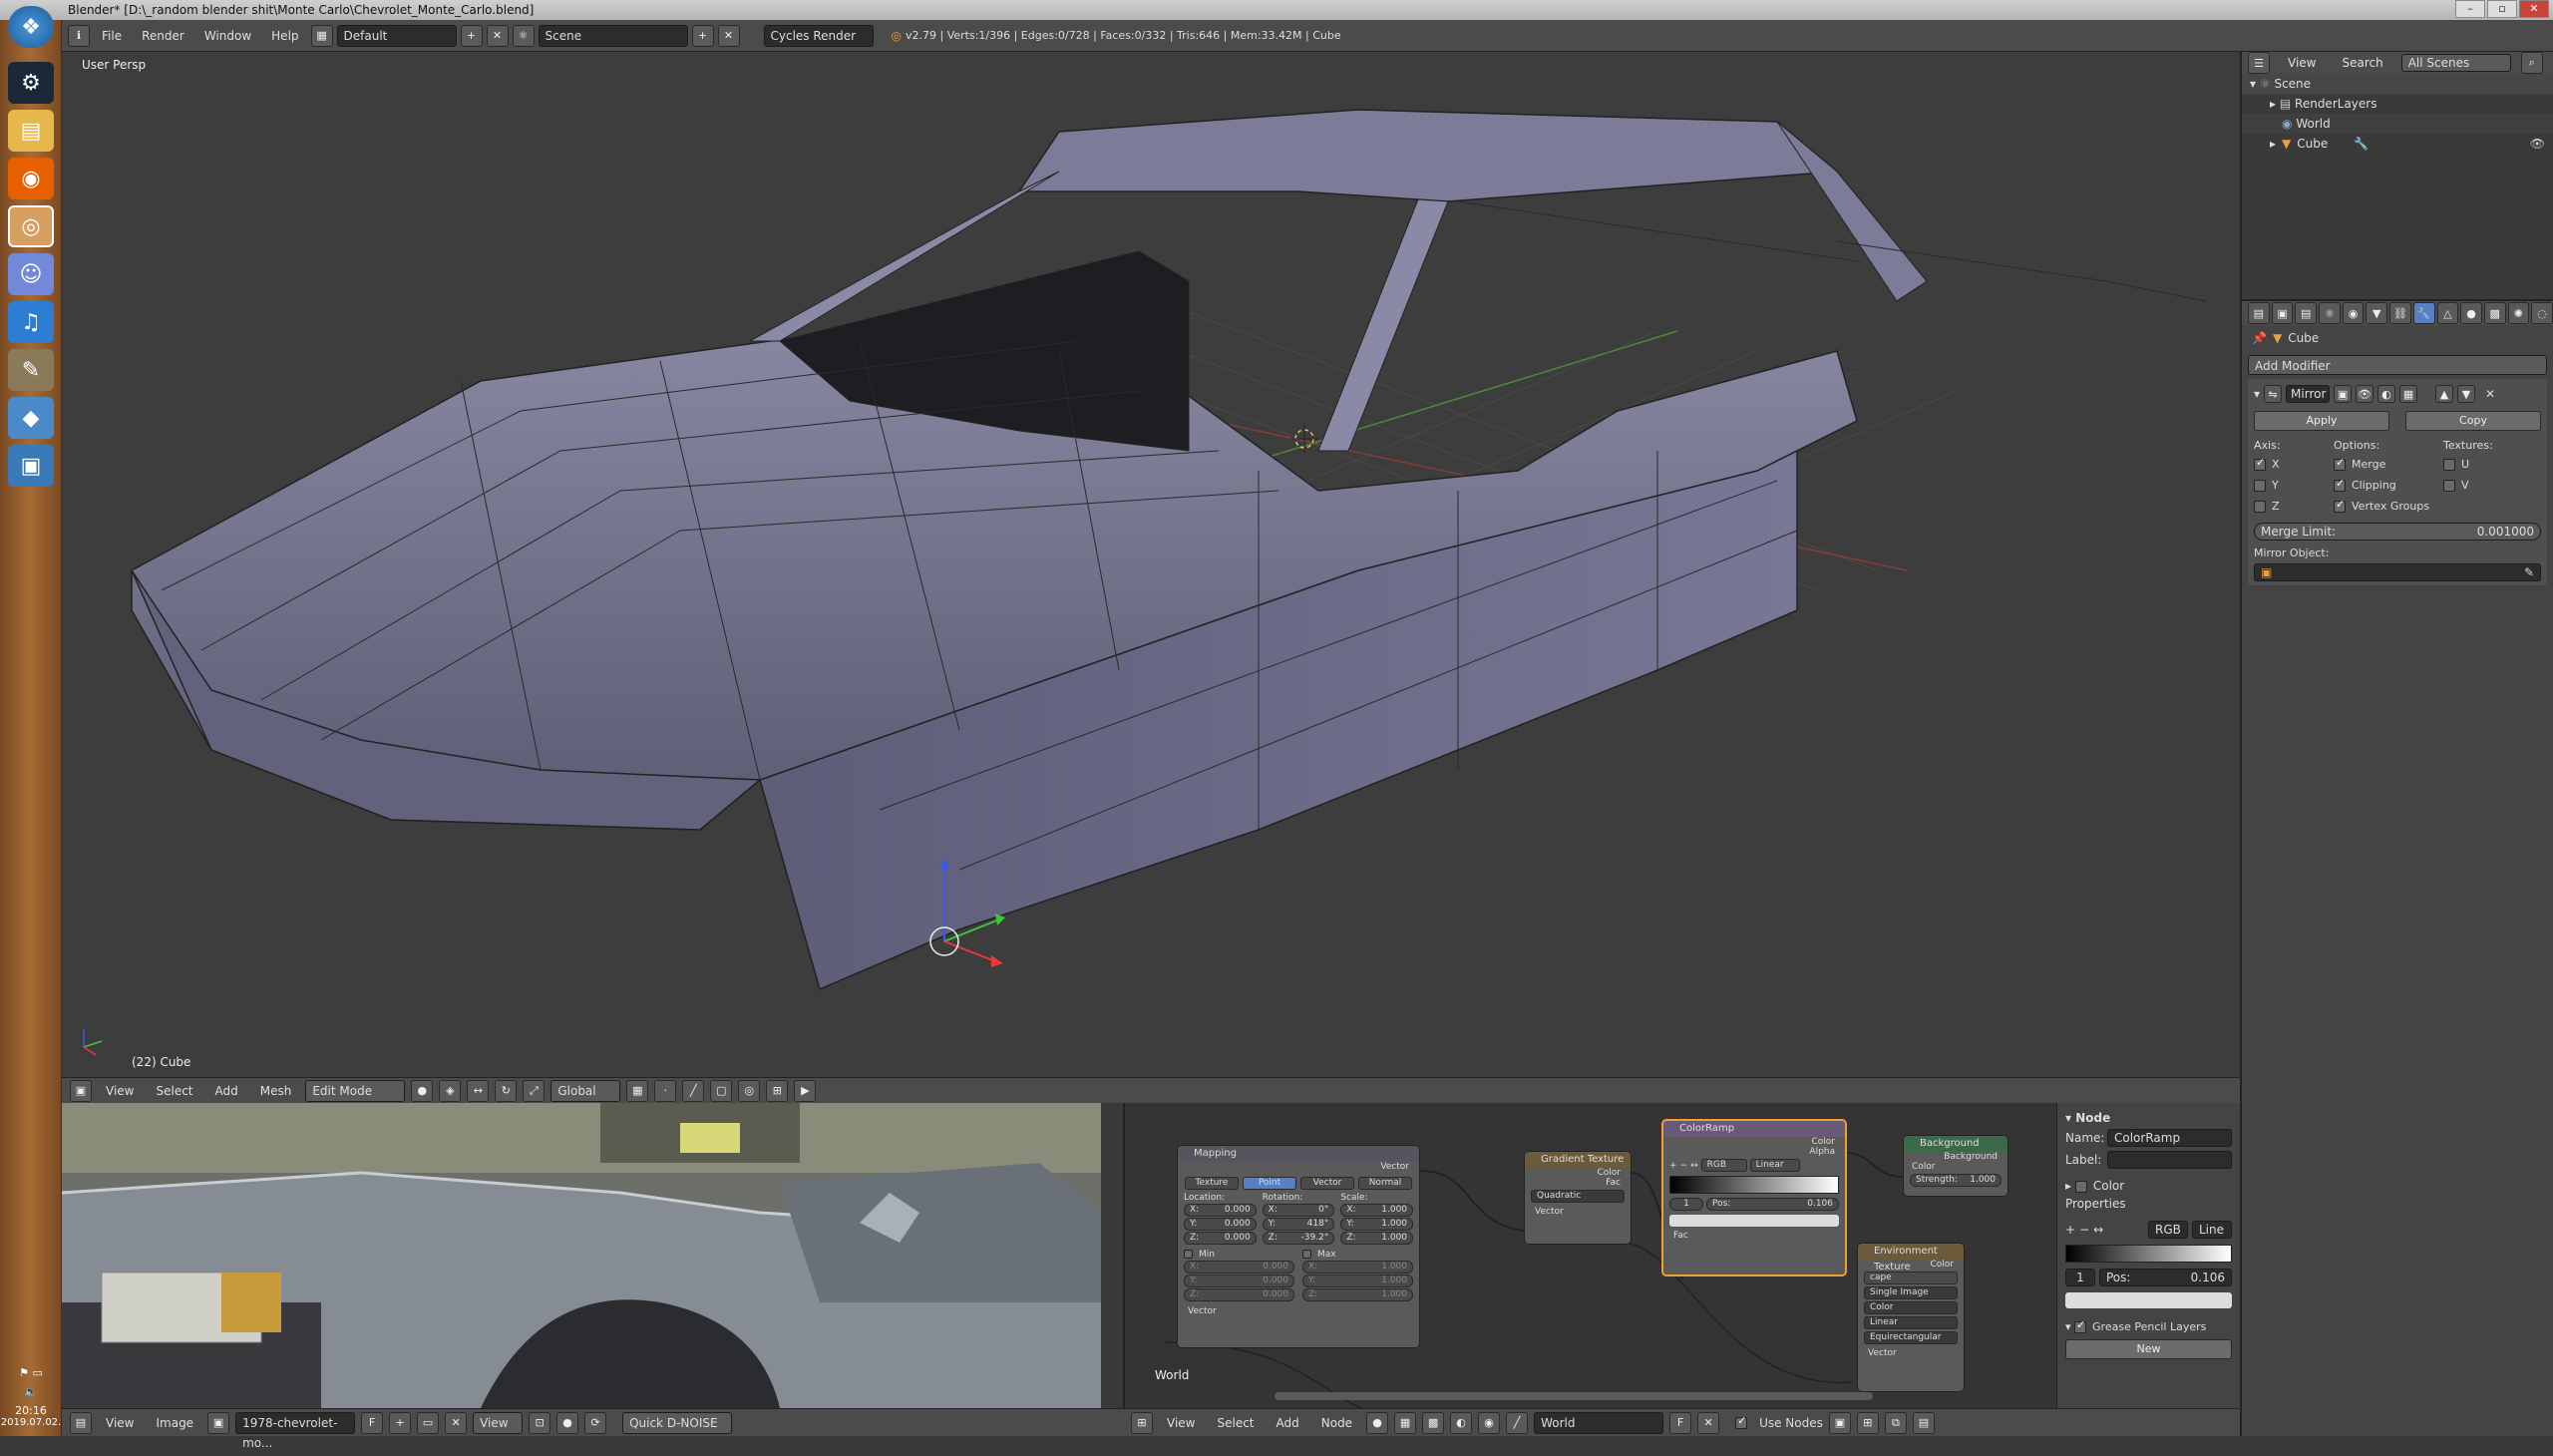 The image size is (2553, 1456). What do you see at coordinates (2398, 84) in the screenshot?
I see `outliner-row-scene: ▾ ⚛ Scene` at bounding box center [2398, 84].